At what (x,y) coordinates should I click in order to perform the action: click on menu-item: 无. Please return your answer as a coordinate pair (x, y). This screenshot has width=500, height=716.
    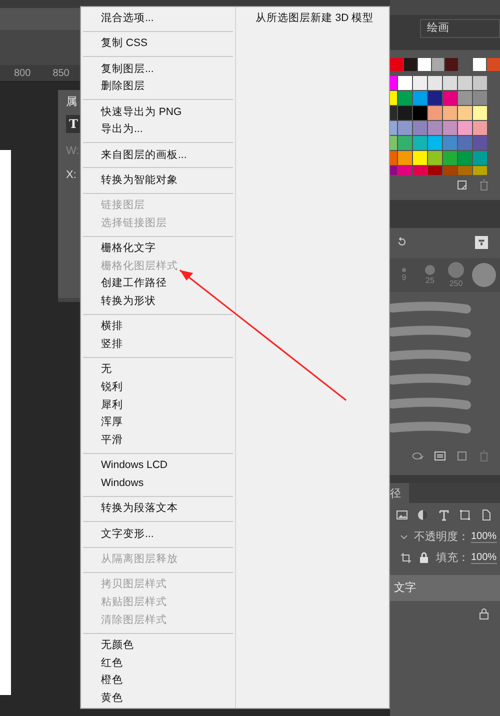
    Looking at the image, I should click on (158, 370).